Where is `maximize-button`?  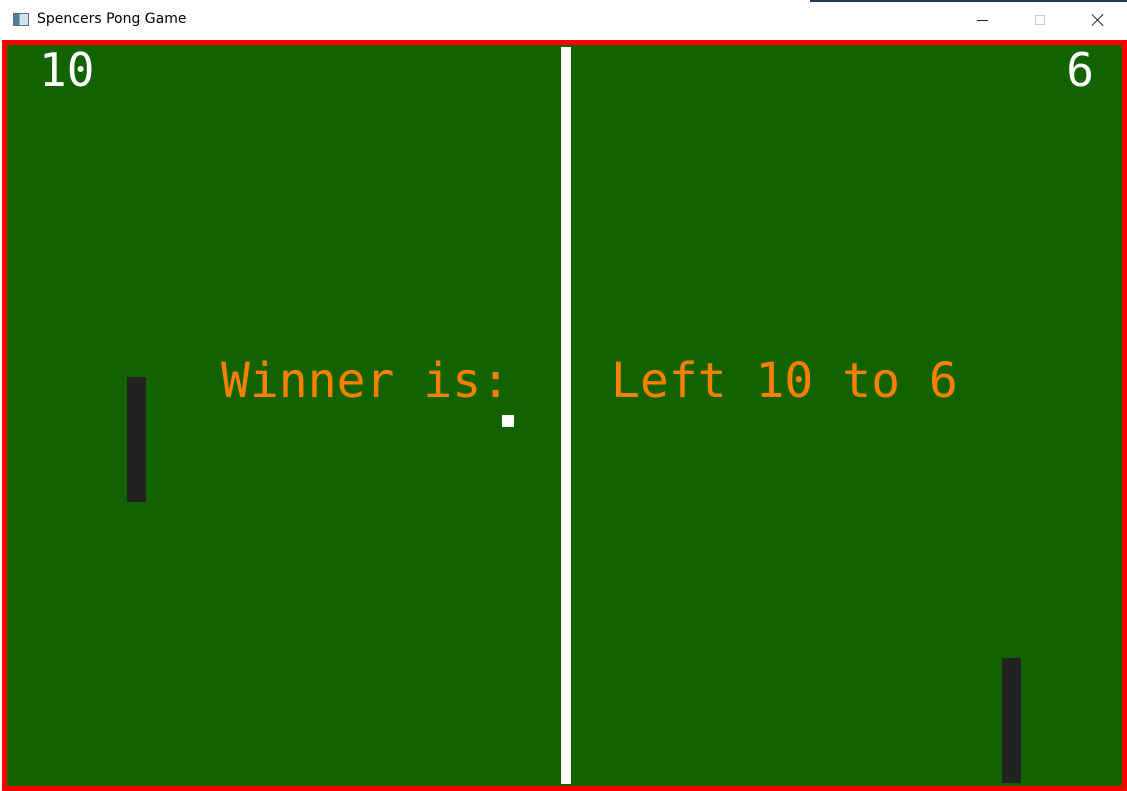 maximize-button is located at coordinates (1040, 20).